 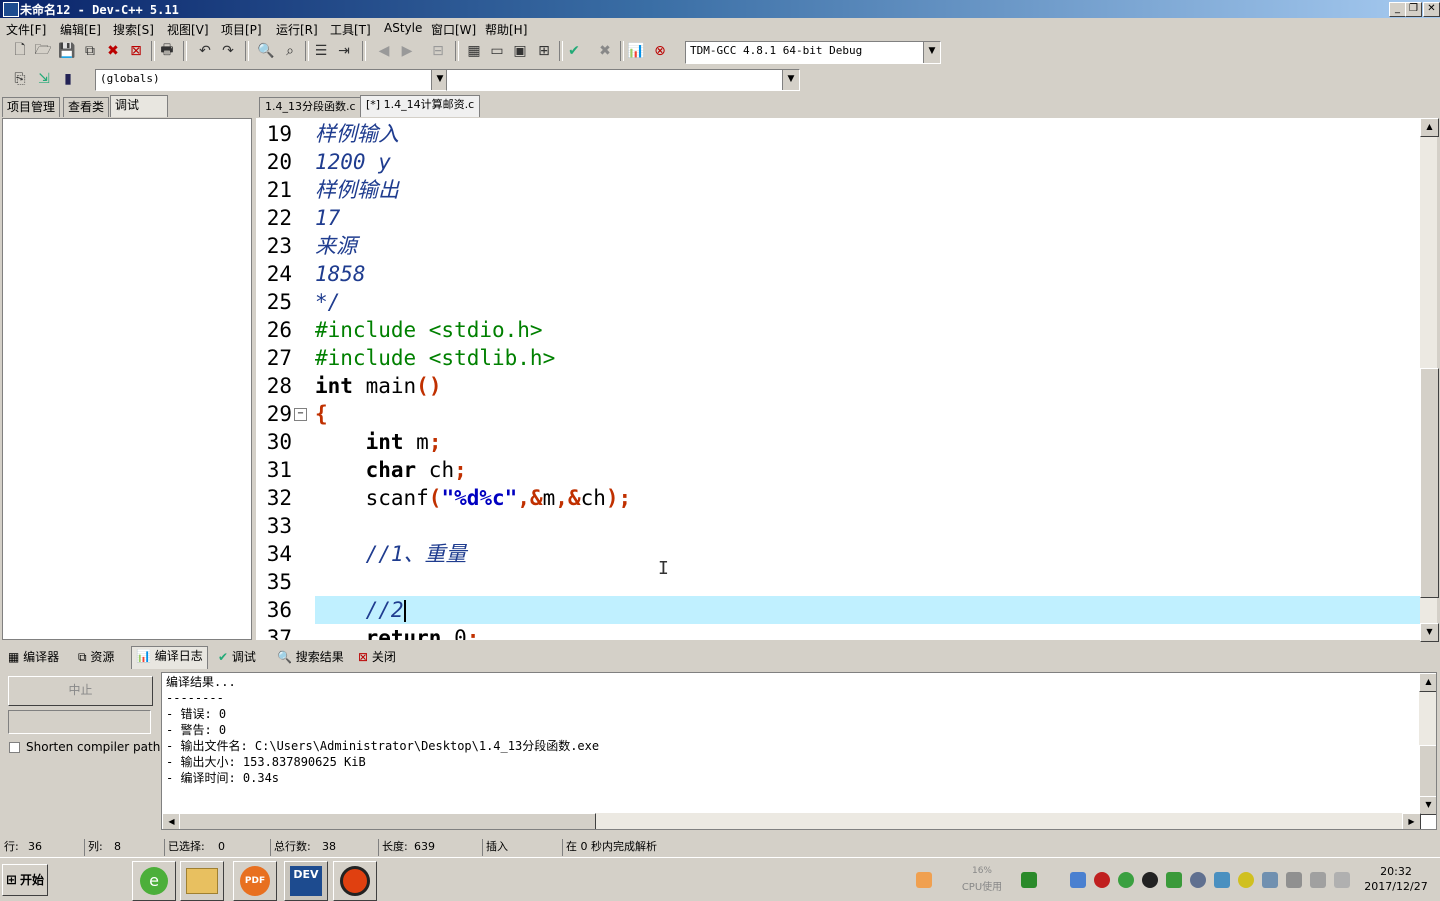 I want to click on editor-scrollbar: ▲ ▼, so click(x=1429, y=380).